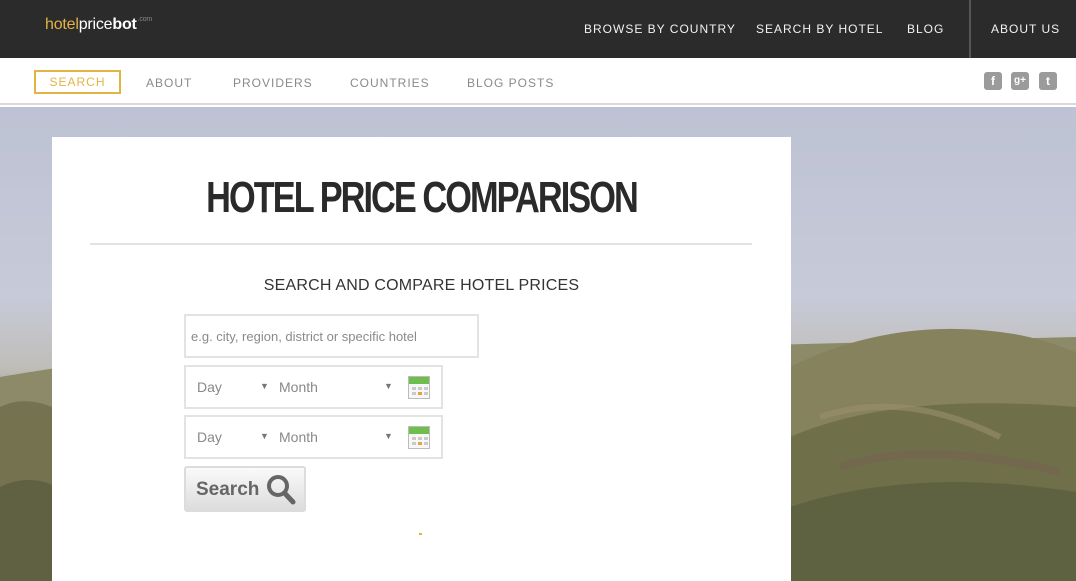 This screenshot has width=1076, height=581. I want to click on logo: hotelpricebot.com, so click(98, 25).